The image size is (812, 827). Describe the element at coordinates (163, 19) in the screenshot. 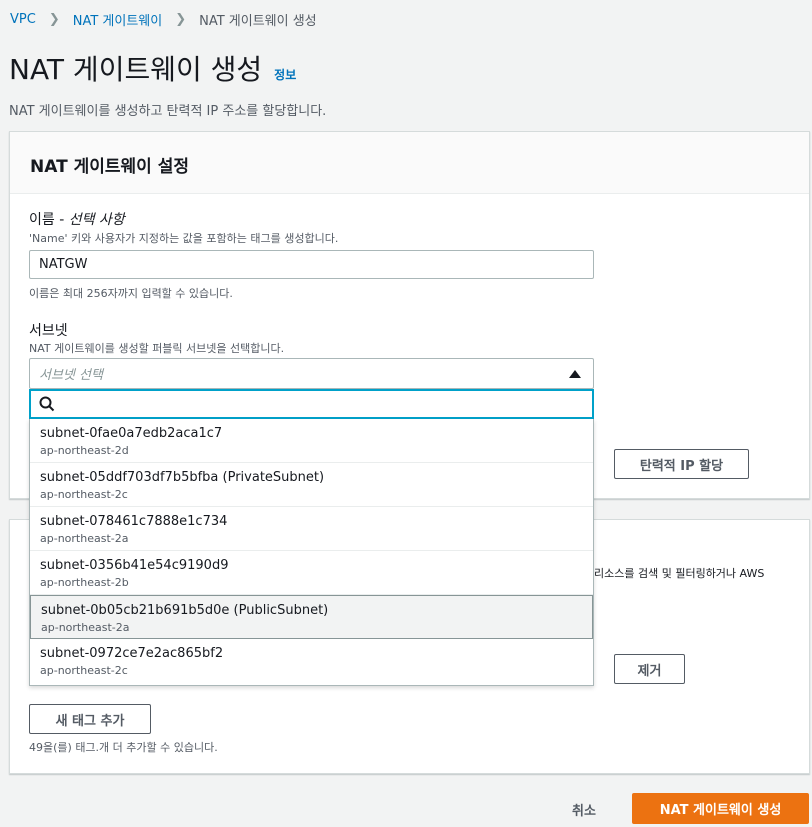

I see `breadcrumb: VPC ❯ NAT 게이트웨이 ❯ NAT 게이트웨이 생성` at that location.